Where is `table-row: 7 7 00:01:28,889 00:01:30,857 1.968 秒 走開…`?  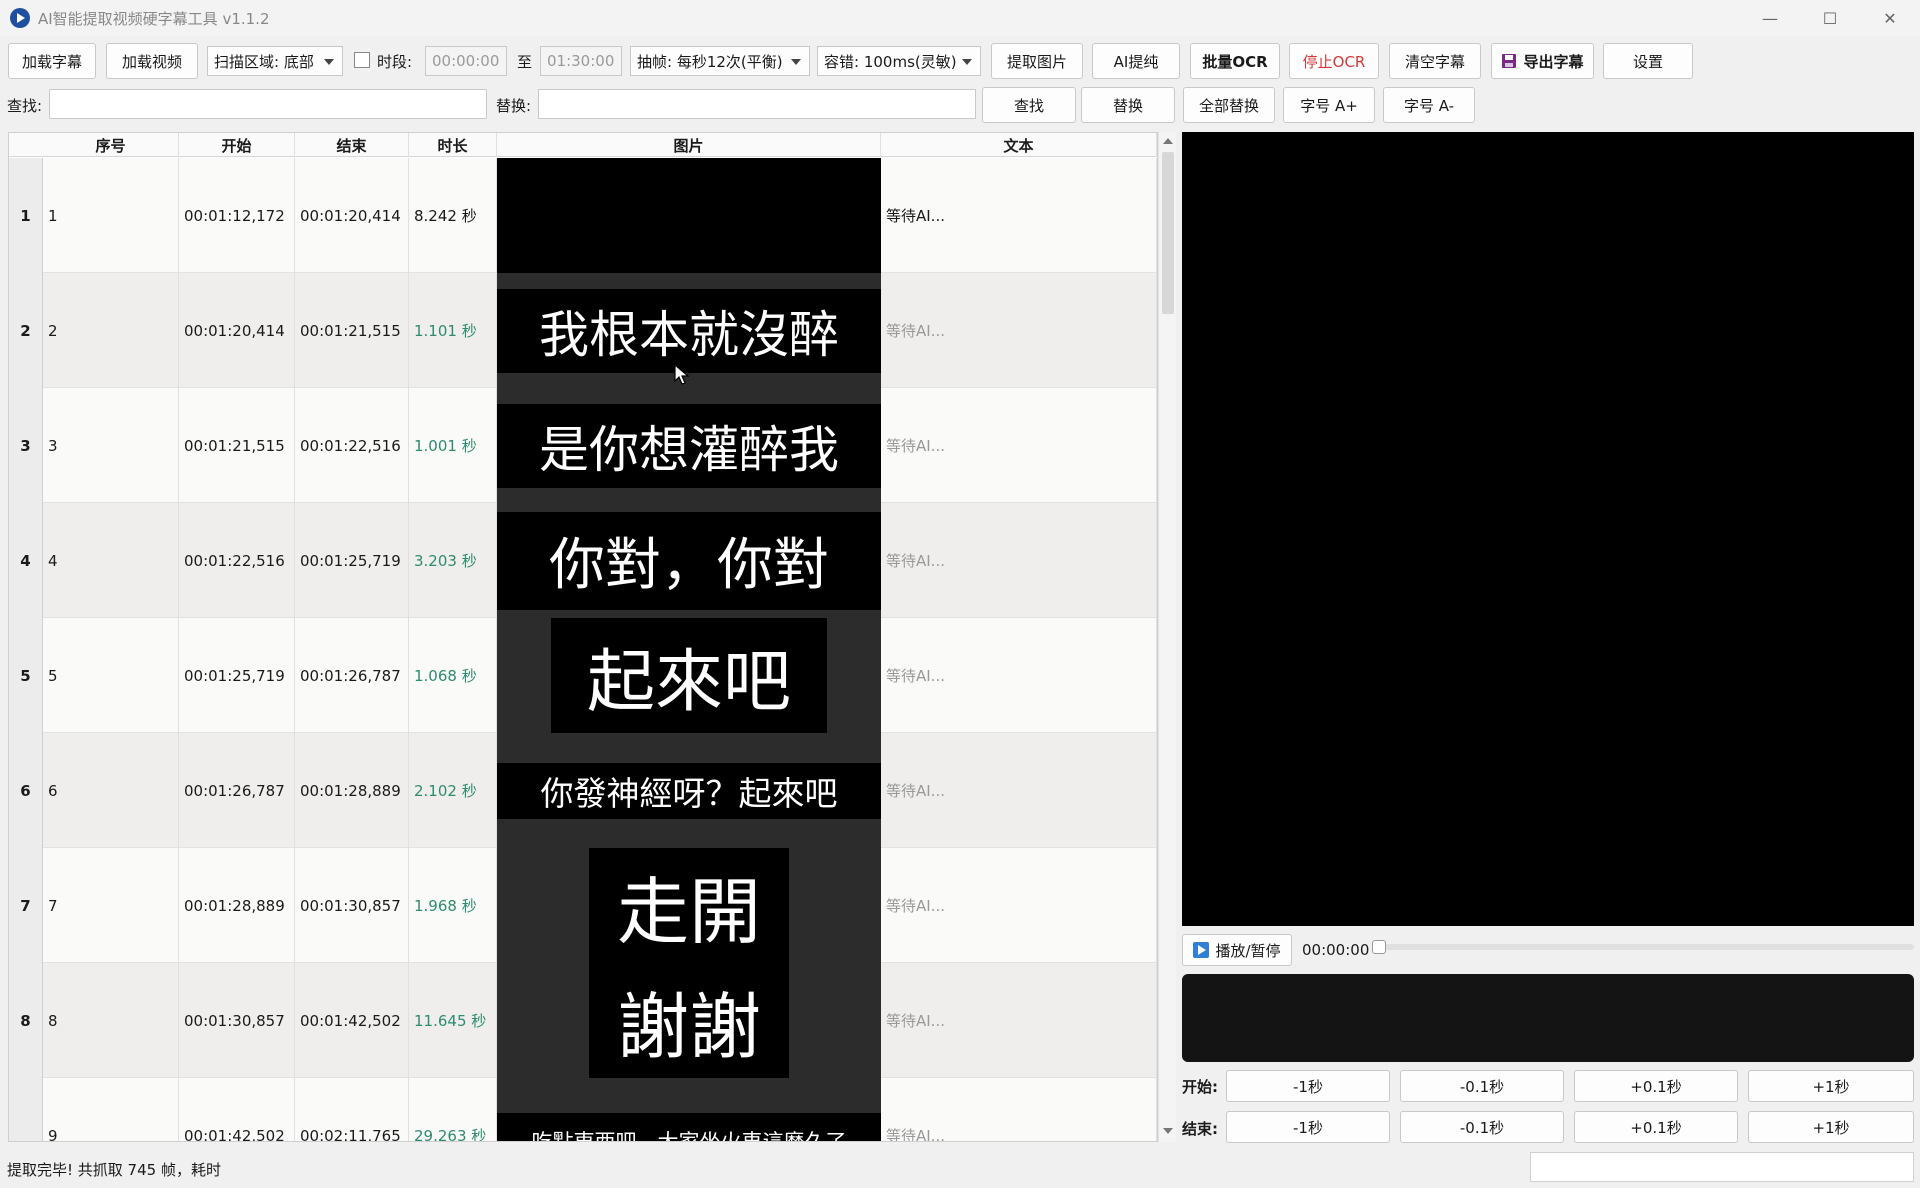 table-row: 7 7 00:01:28,889 00:01:30,857 1.968 秒 走開… is located at coordinates (583, 905).